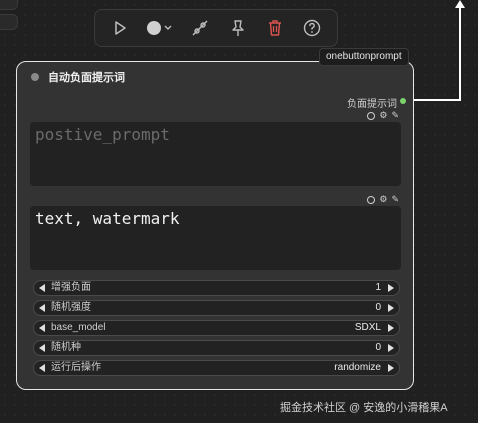 This screenshot has height=423, width=478. I want to click on widget-value: randomize, so click(357, 367).